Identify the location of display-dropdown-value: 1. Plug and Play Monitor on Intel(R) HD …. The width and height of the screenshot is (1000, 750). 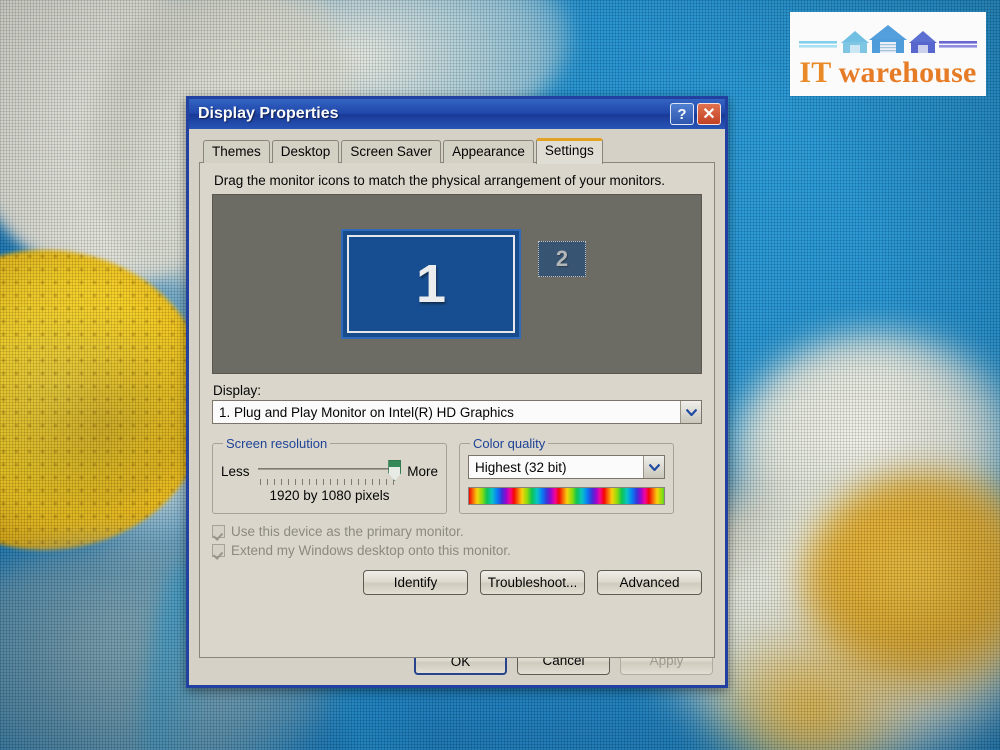
(366, 412).